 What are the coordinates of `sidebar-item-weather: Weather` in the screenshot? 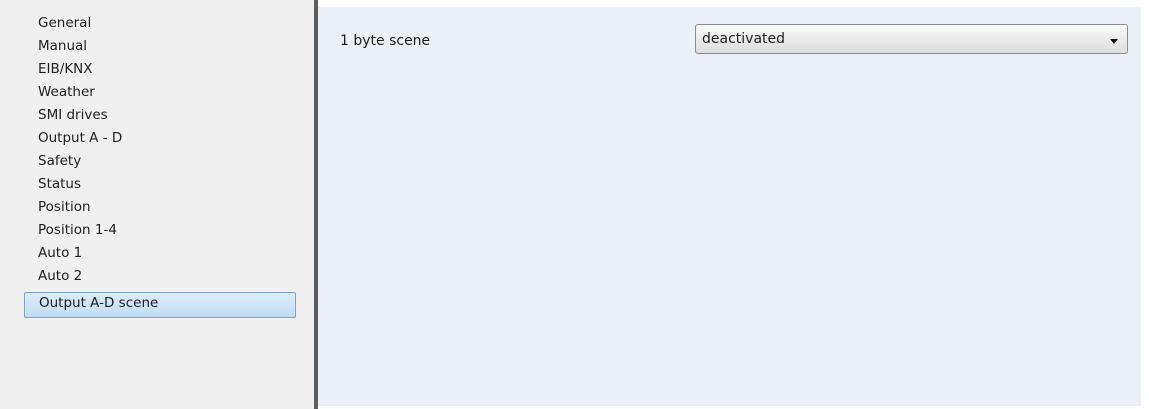 It's located at (160, 92).